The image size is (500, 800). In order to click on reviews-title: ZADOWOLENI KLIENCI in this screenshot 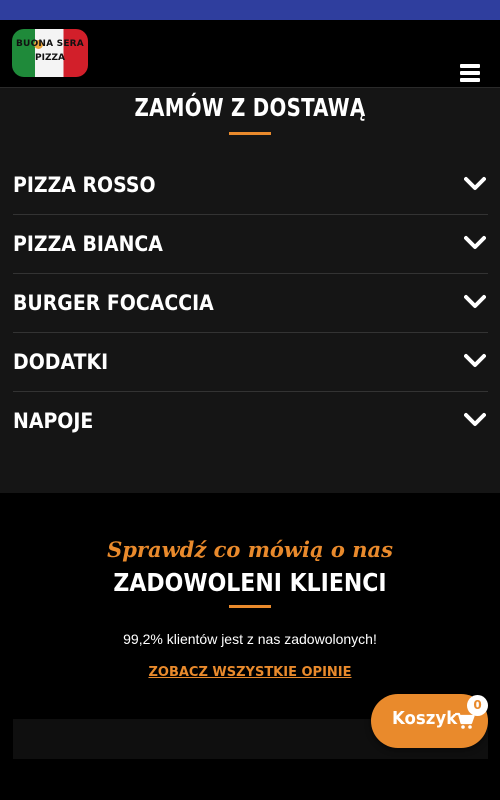, I will do `click(250, 582)`.